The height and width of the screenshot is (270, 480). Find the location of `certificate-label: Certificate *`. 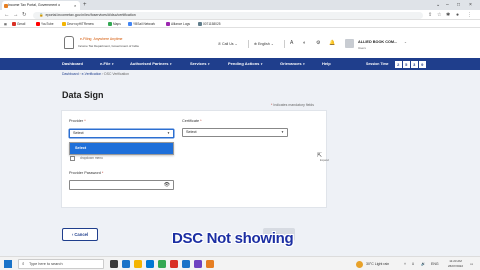

certificate-label: Certificate * is located at coordinates (192, 121).